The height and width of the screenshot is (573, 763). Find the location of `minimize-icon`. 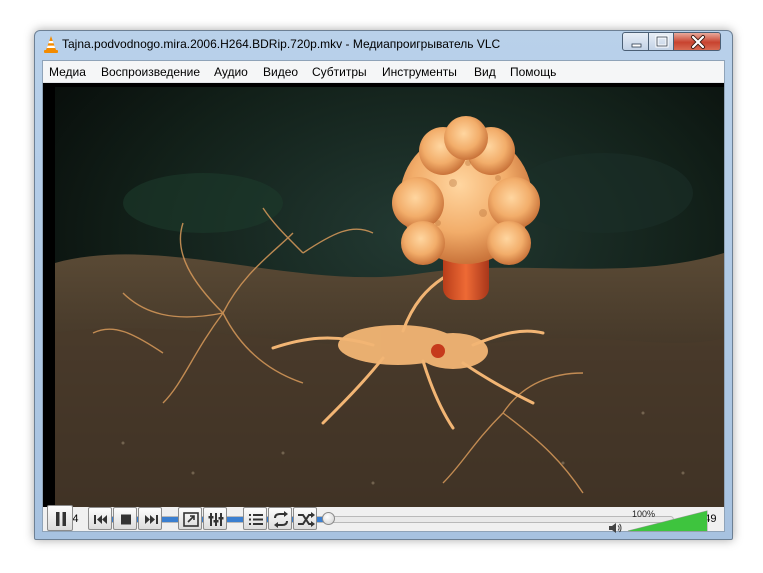

minimize-icon is located at coordinates (636, 45).